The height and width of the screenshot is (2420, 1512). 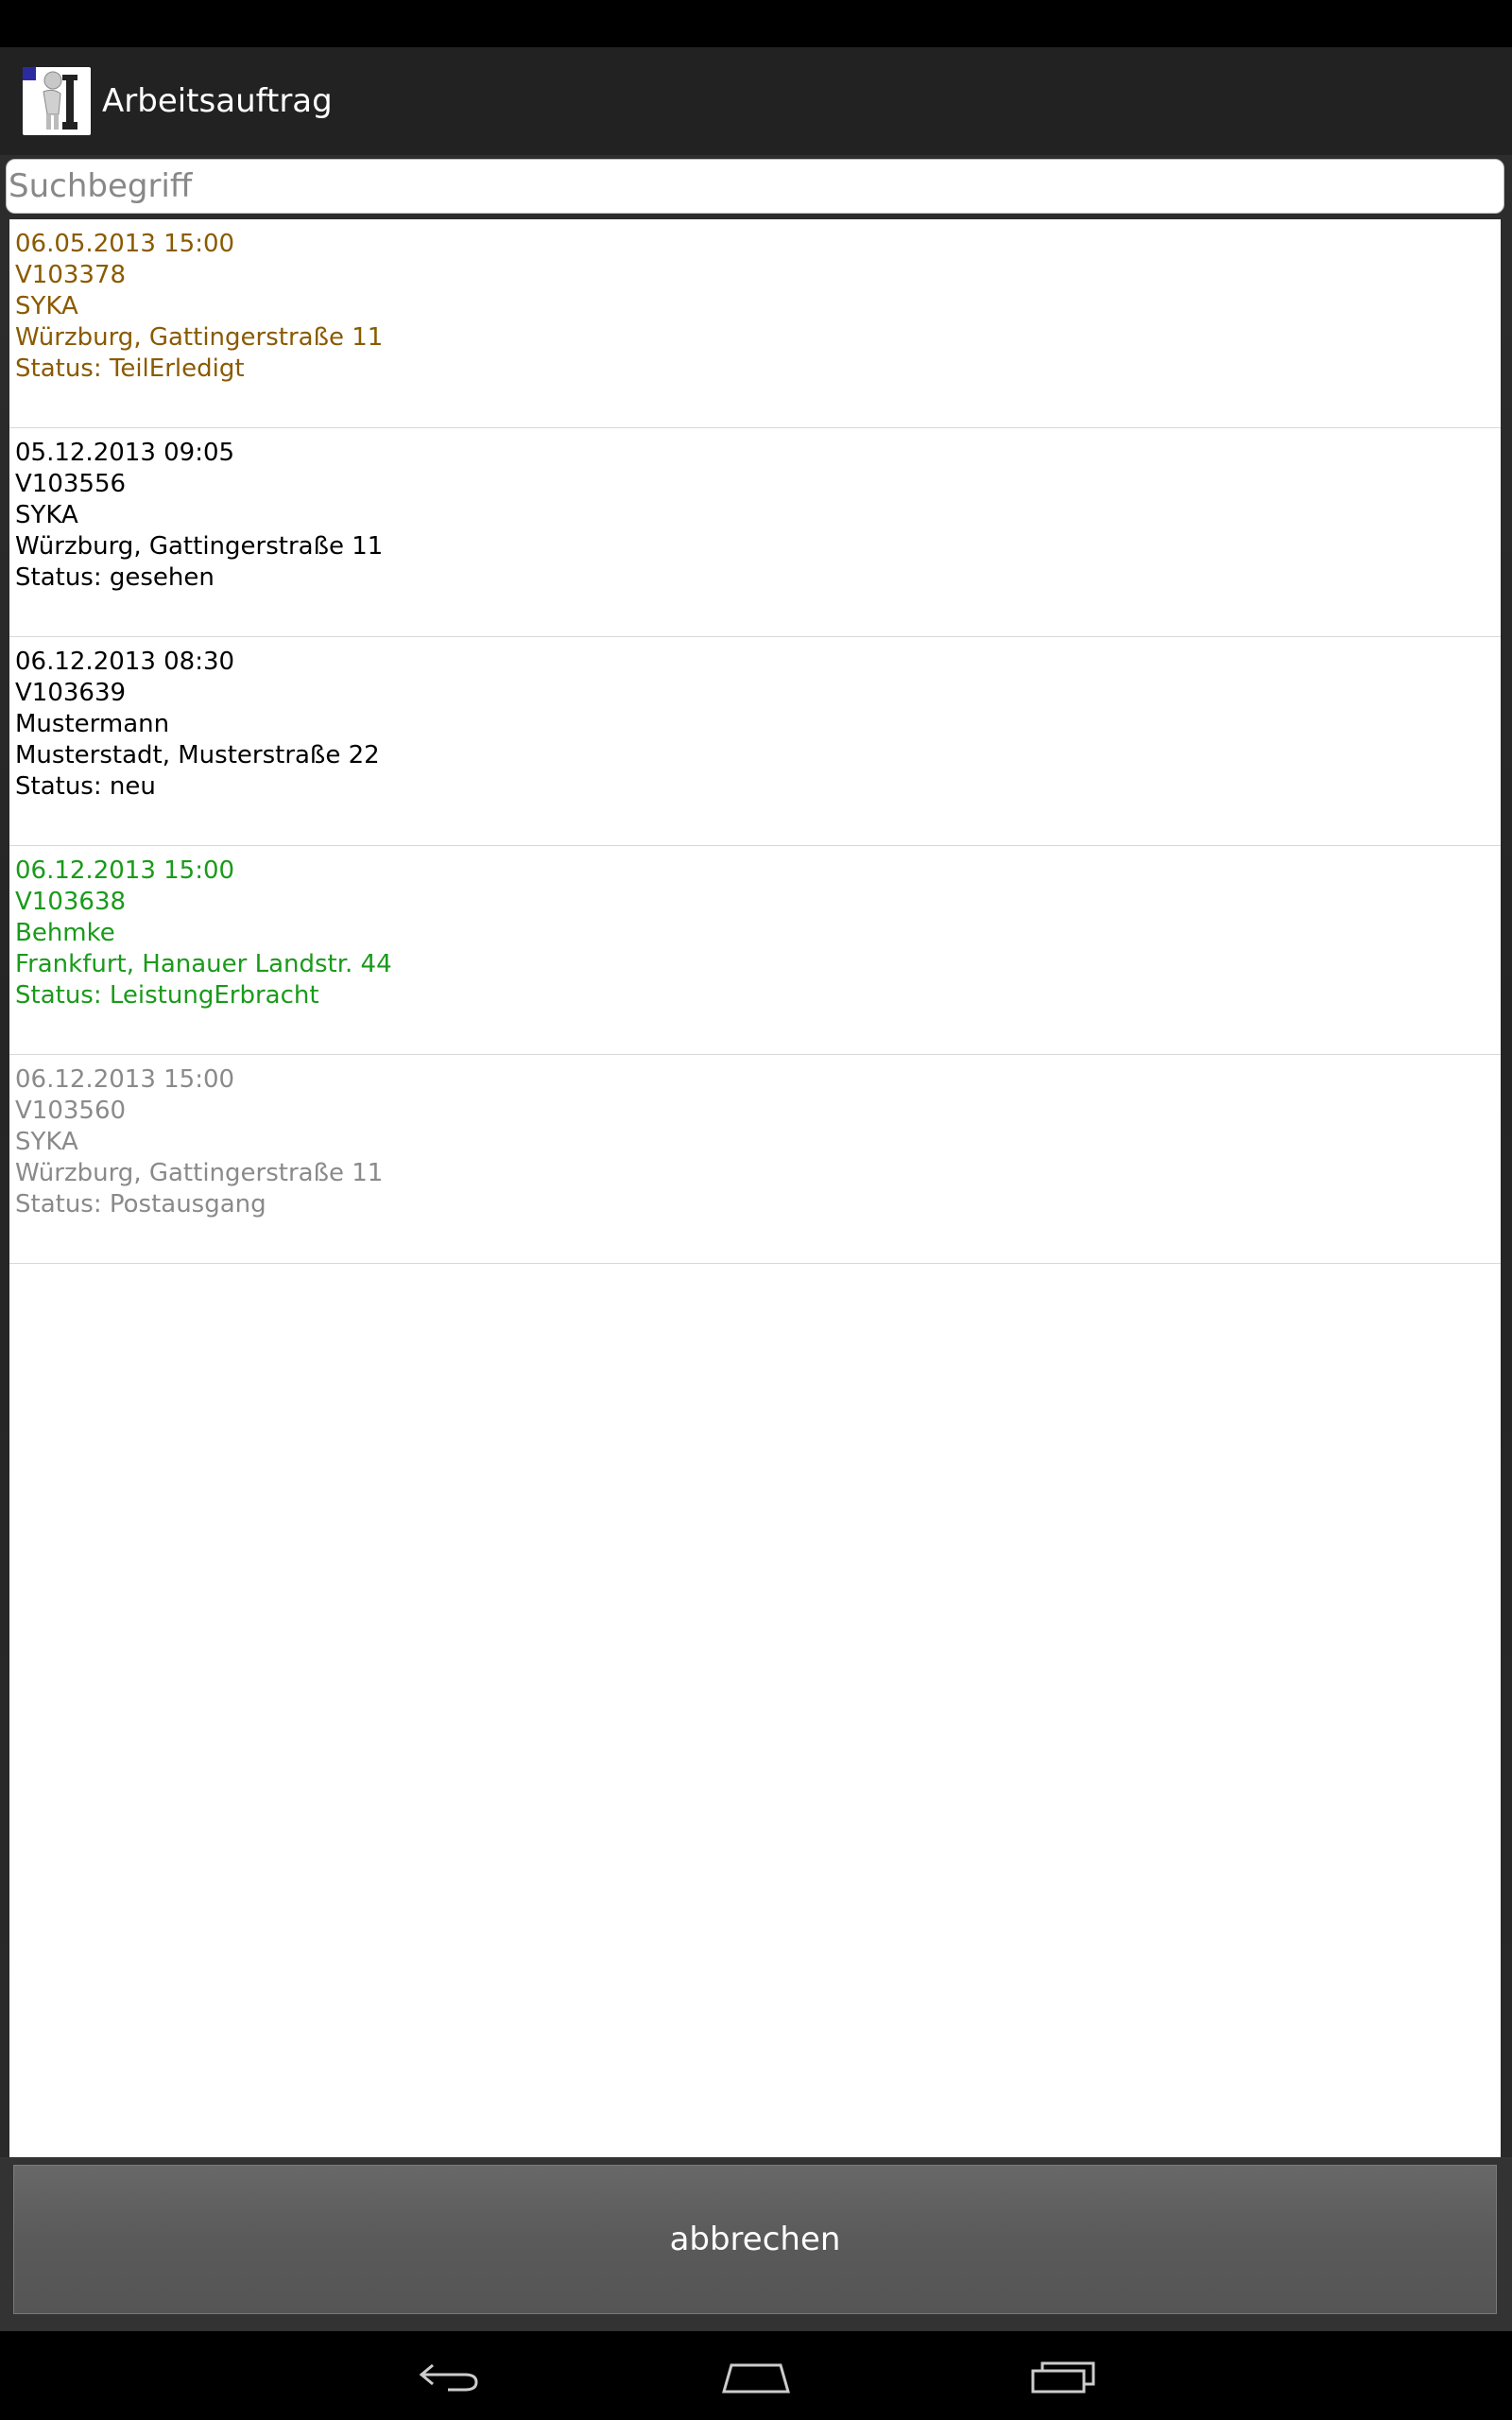 What do you see at coordinates (756, 24) in the screenshot?
I see `status-bar` at bounding box center [756, 24].